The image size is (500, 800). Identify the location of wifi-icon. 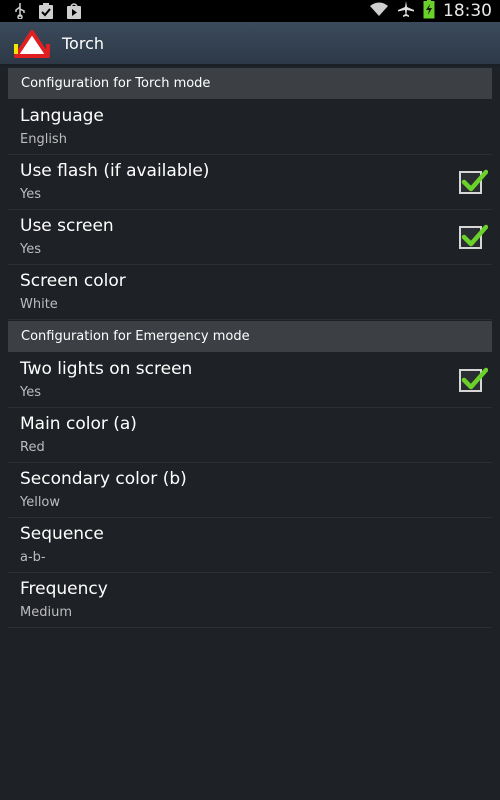
(379, 11).